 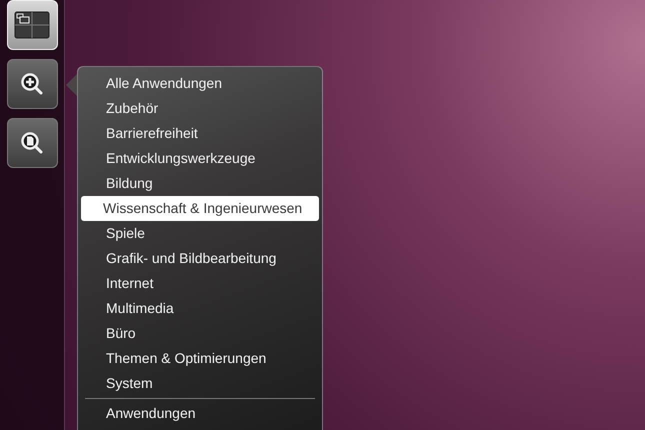 What do you see at coordinates (200, 108) in the screenshot?
I see `menu-item: Zubehör` at bounding box center [200, 108].